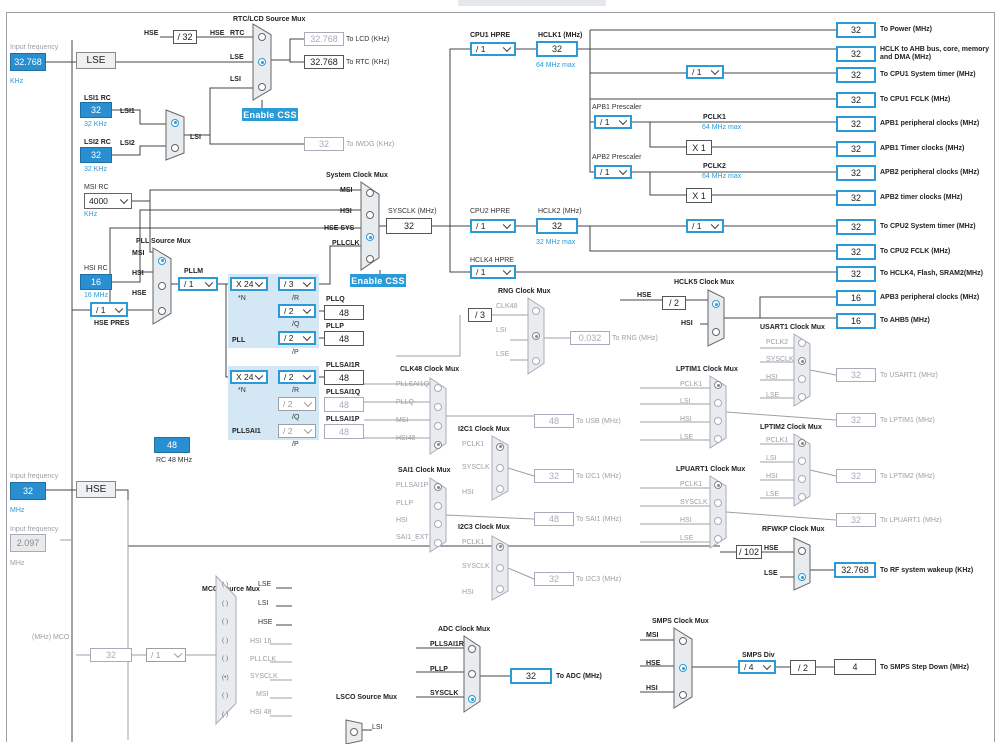 This screenshot has height=744, width=999. I want to click on pllsai1r-select: / 2, so click(297, 377).